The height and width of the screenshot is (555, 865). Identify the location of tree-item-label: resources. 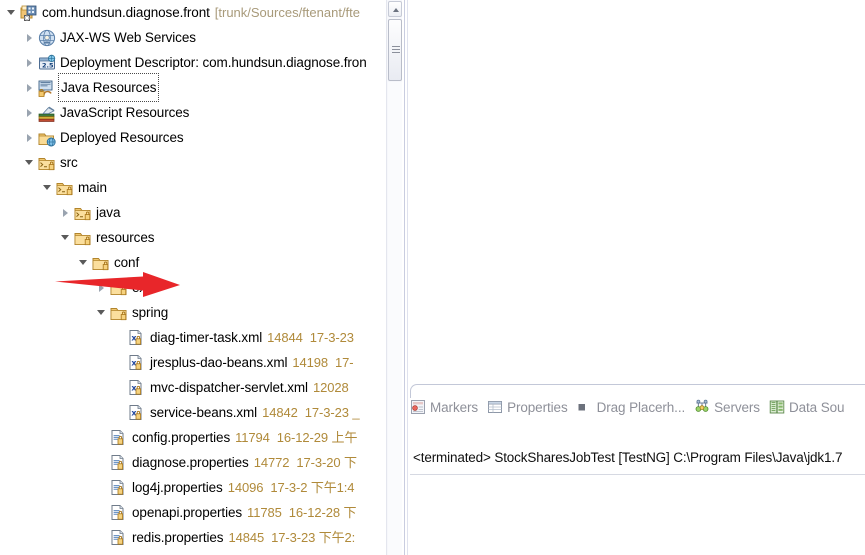
(125, 237).